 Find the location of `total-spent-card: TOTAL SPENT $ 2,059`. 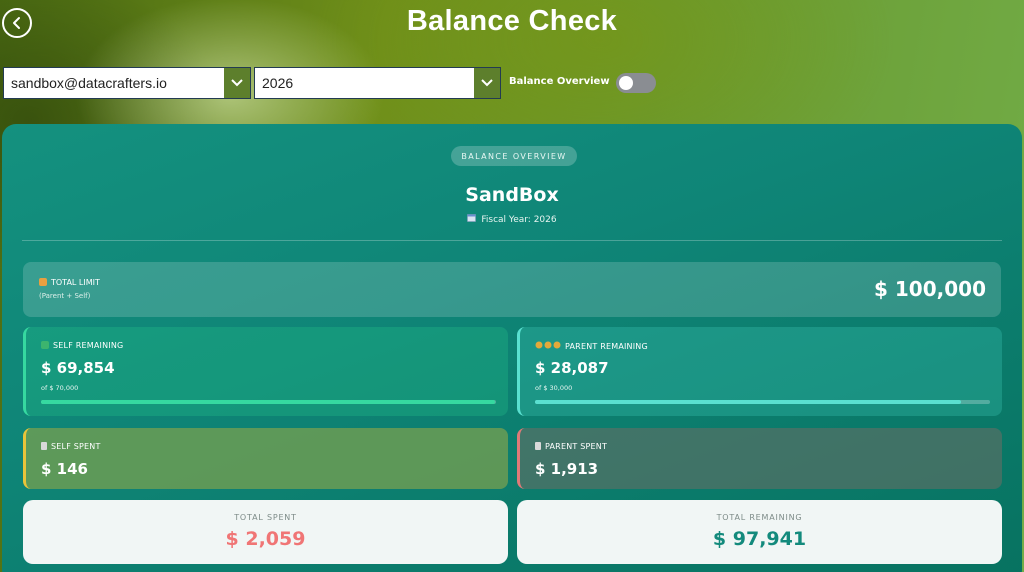

total-spent-card: TOTAL SPENT $ 2,059 is located at coordinates (265, 532).